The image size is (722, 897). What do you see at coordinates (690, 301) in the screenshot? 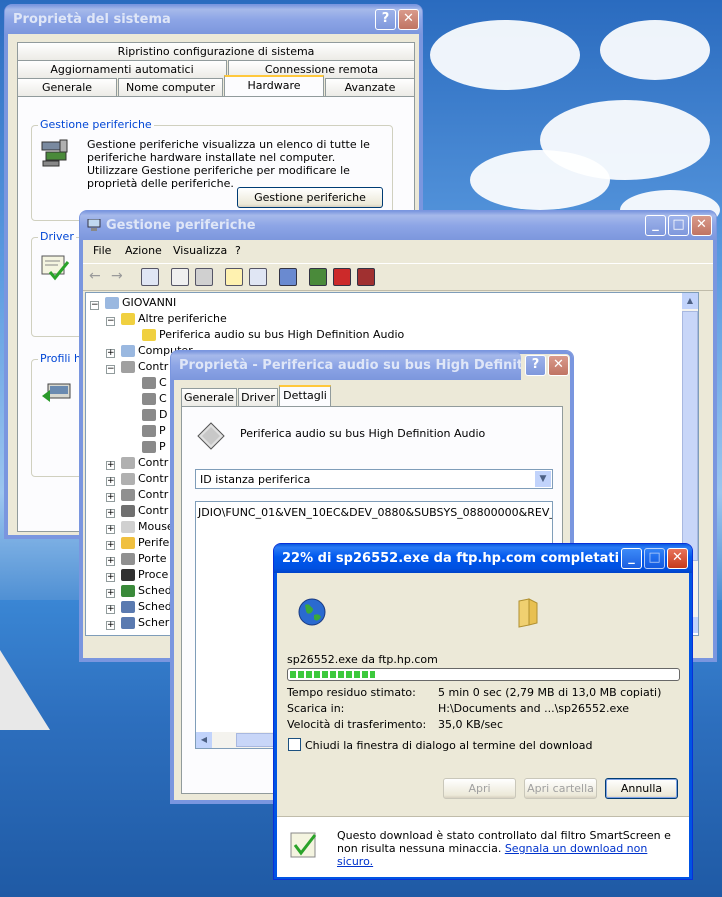
I see `scroll-up-icon: ▲` at bounding box center [690, 301].